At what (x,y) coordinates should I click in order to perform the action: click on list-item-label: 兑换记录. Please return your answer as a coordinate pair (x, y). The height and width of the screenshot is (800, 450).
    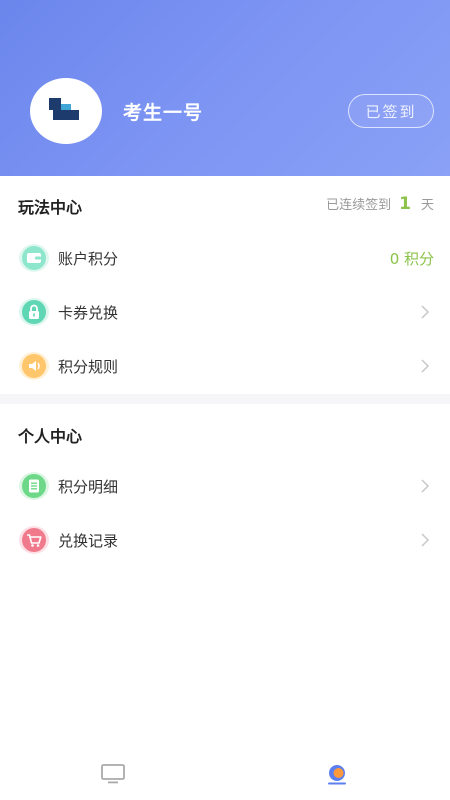
    Looking at the image, I should click on (88, 540).